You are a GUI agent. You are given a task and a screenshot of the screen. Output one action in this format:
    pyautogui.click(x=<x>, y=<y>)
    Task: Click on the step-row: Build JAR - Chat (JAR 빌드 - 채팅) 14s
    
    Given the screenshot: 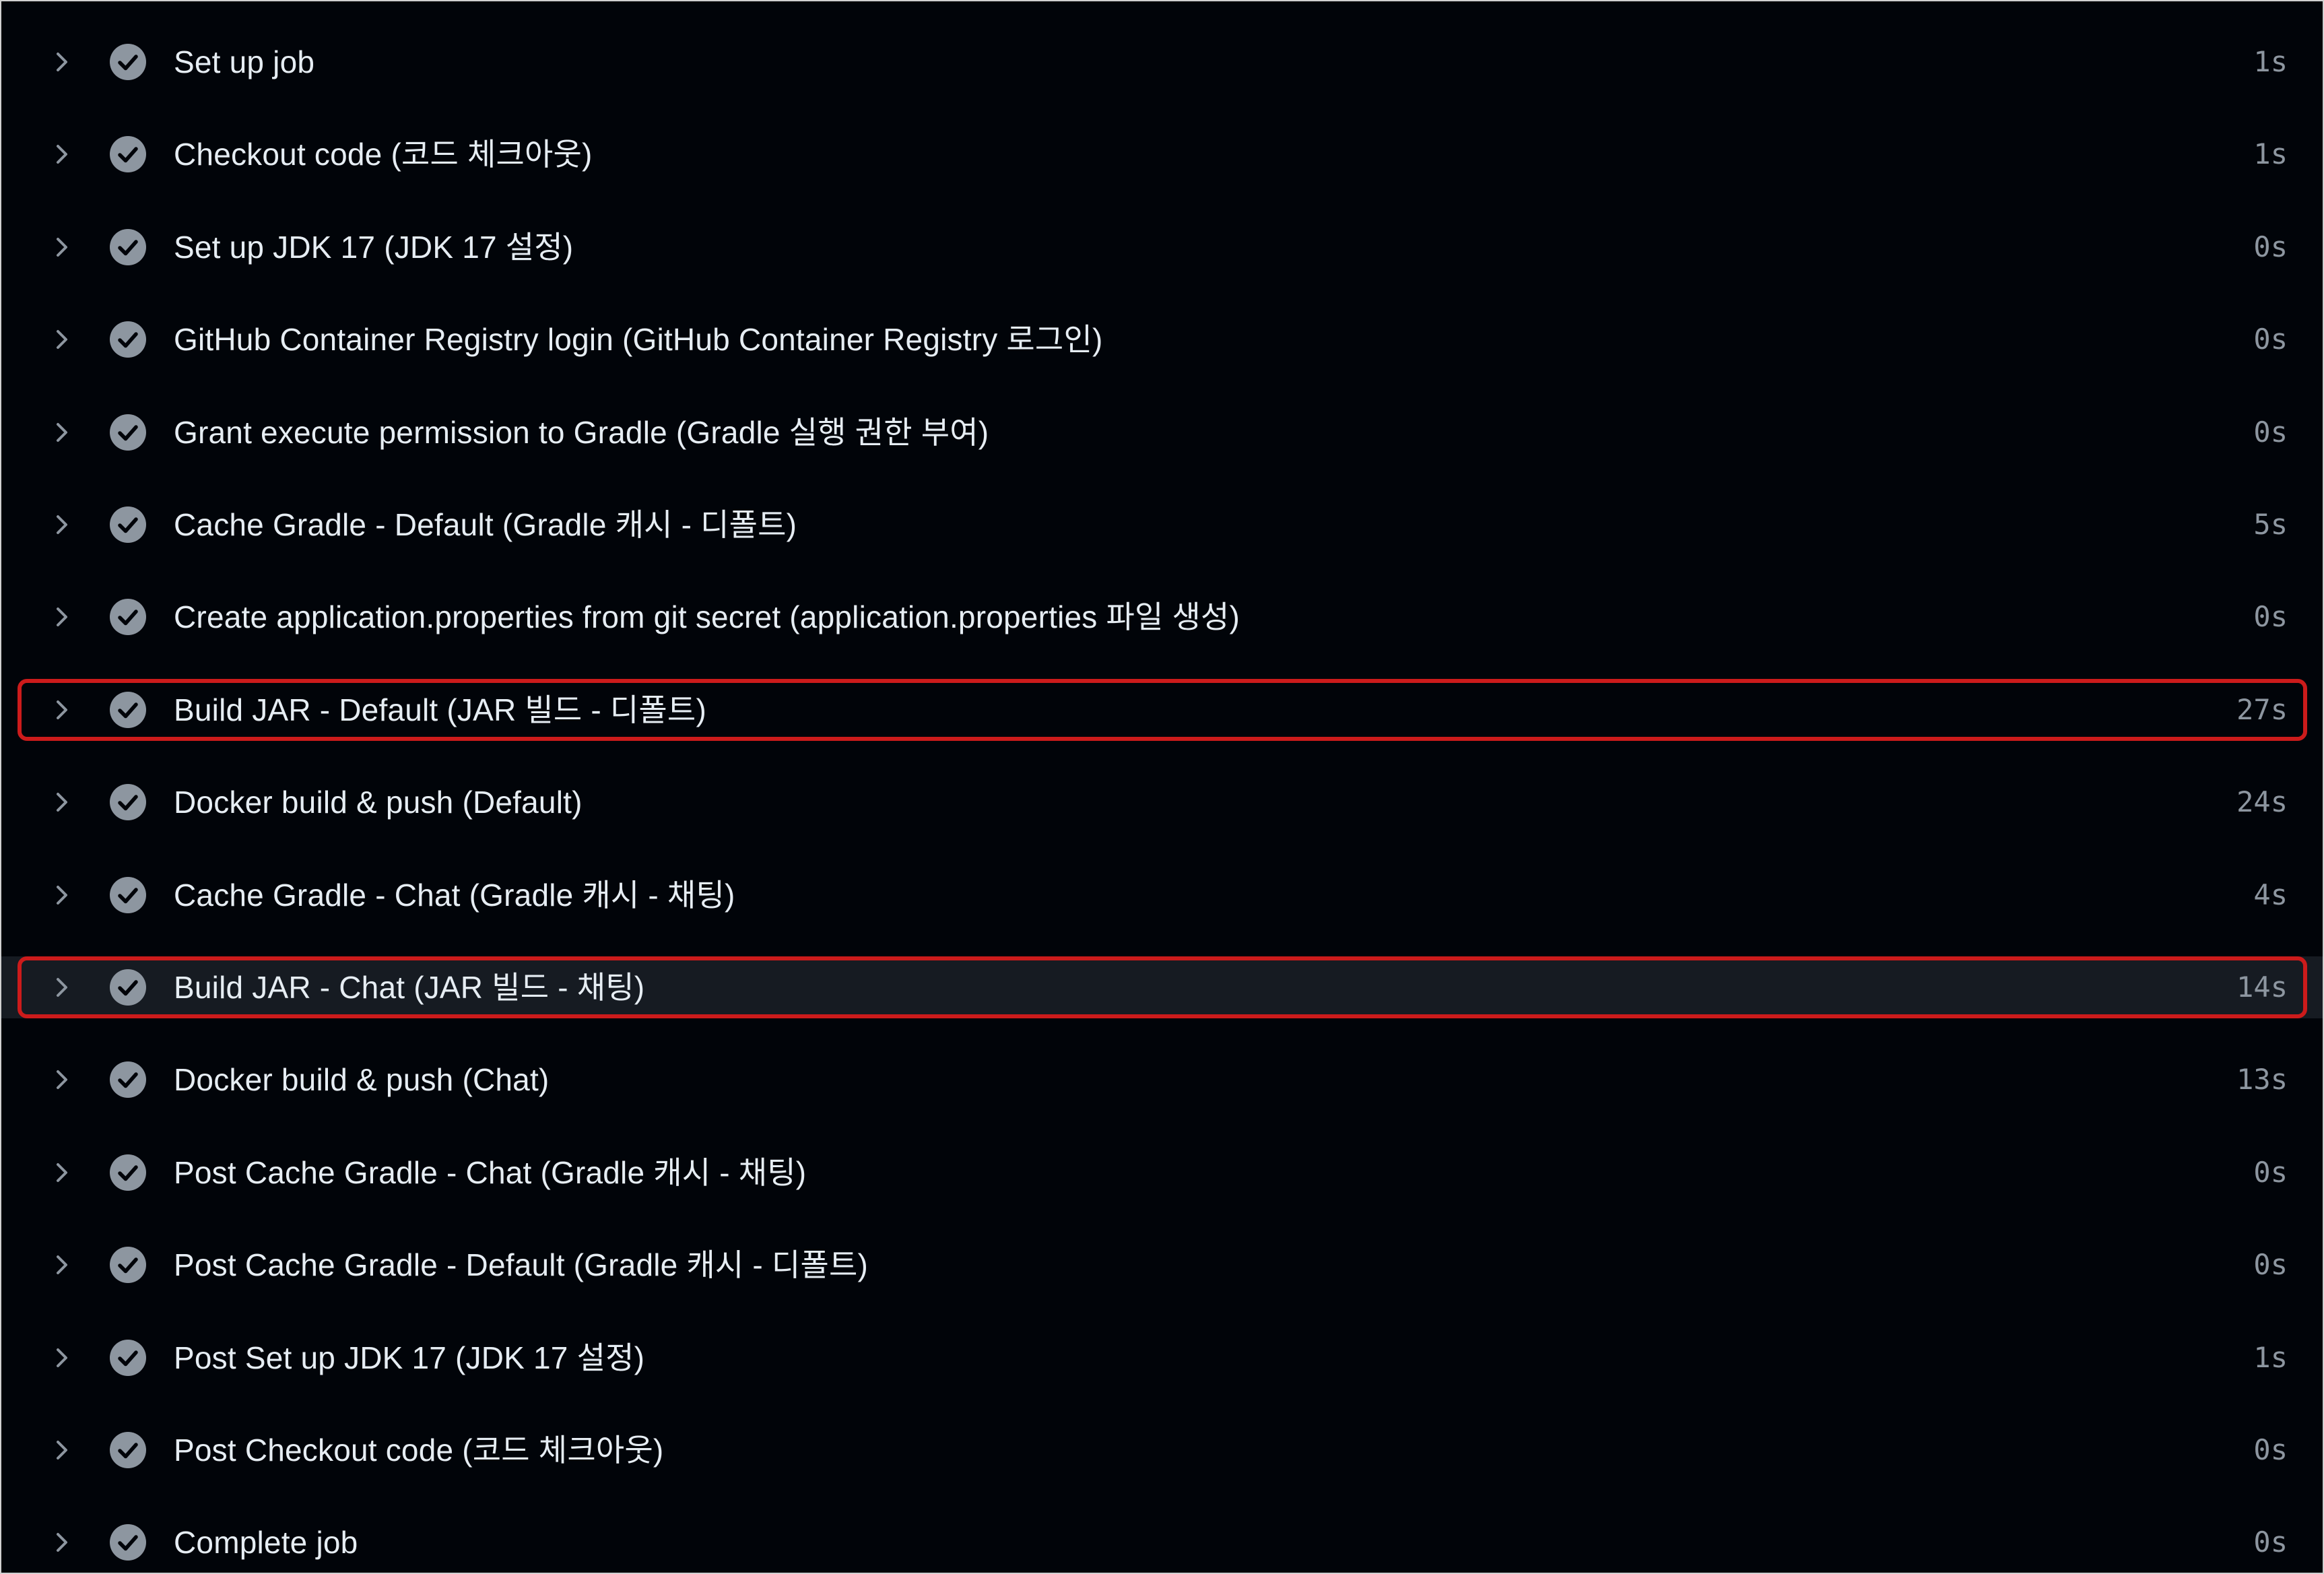 What is the action you would take?
    pyautogui.click(x=1162, y=987)
    